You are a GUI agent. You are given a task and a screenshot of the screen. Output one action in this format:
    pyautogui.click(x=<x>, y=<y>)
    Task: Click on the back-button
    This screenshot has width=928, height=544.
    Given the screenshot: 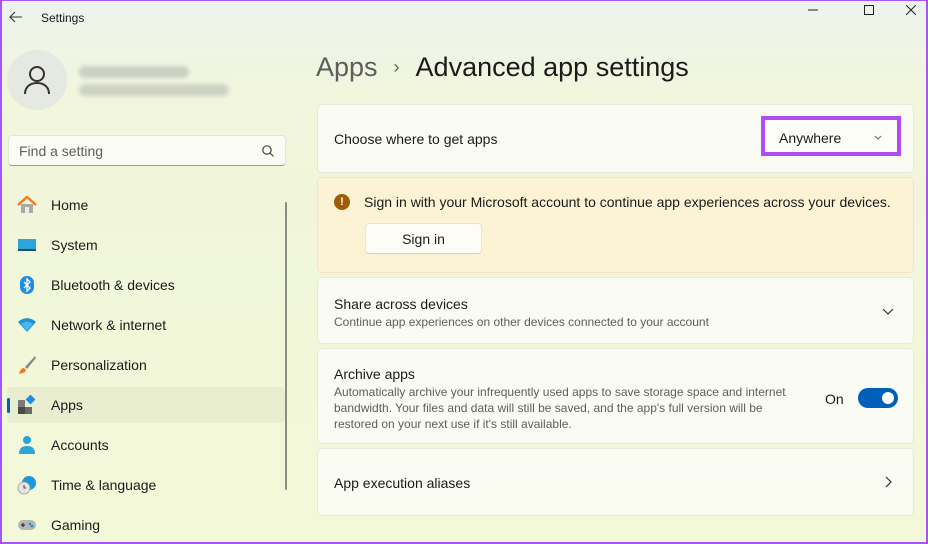 What is the action you would take?
    pyautogui.click(x=16, y=17)
    